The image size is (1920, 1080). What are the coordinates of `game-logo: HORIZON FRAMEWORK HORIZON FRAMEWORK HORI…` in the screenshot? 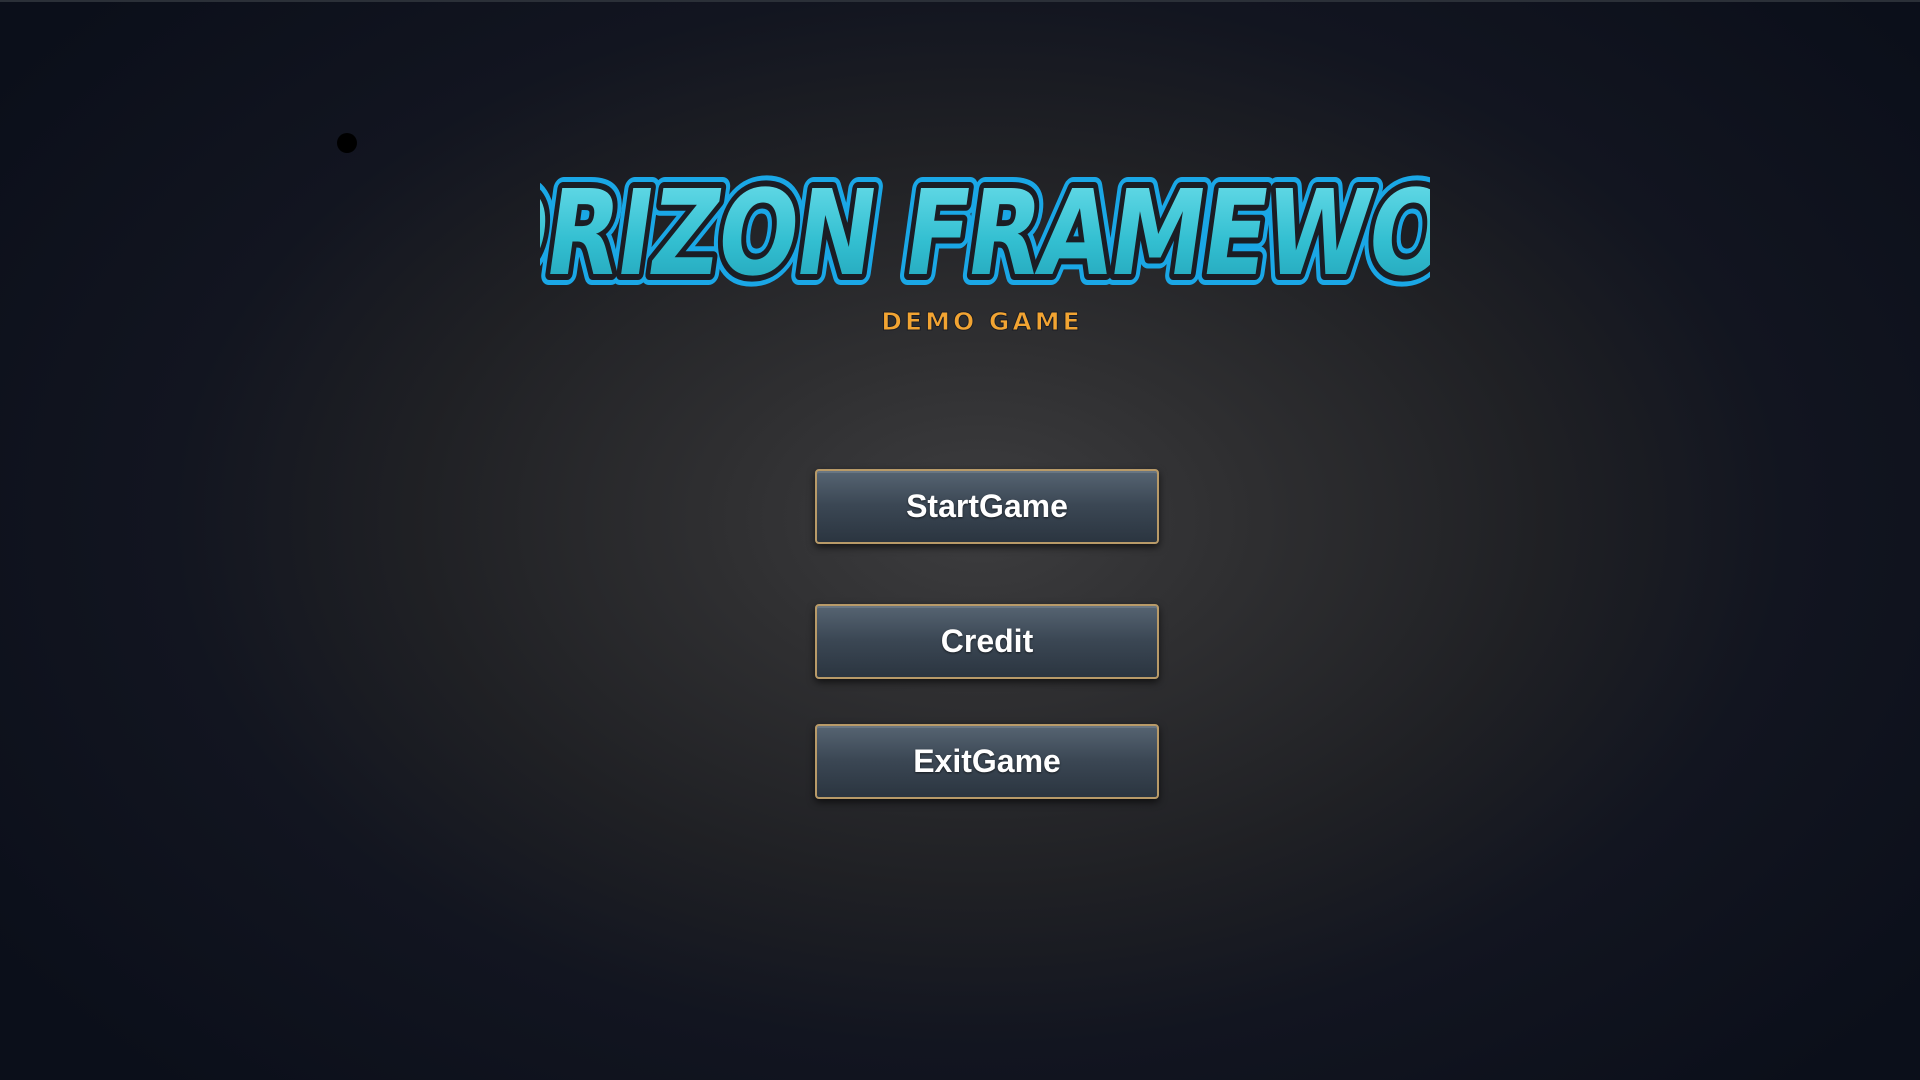 It's located at (985, 240).